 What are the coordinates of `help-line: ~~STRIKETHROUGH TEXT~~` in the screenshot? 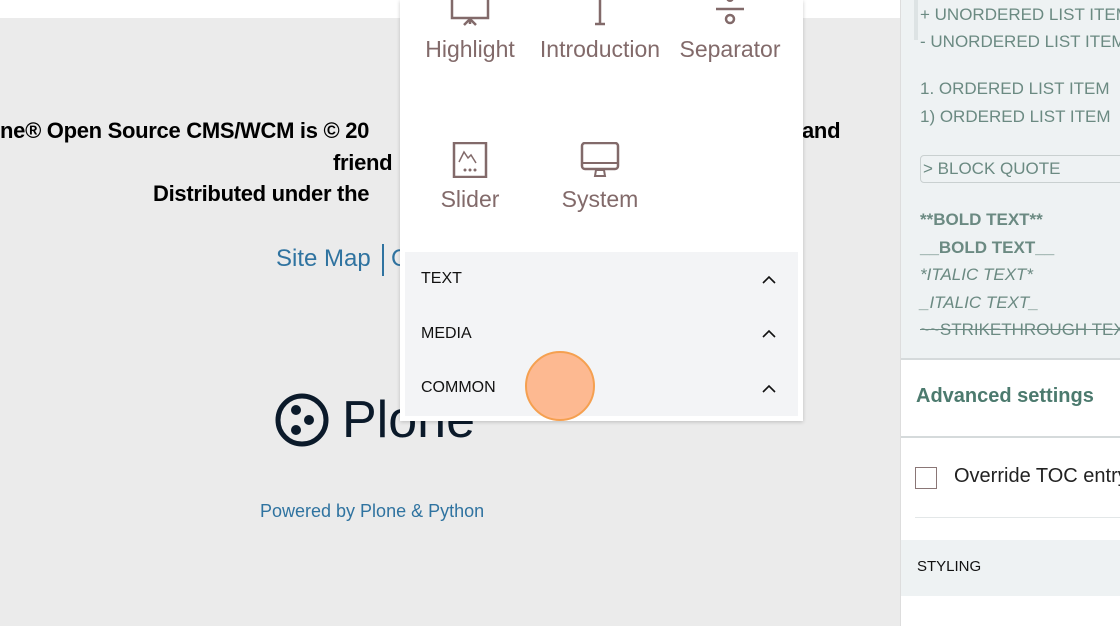 It's located at (1020, 329).